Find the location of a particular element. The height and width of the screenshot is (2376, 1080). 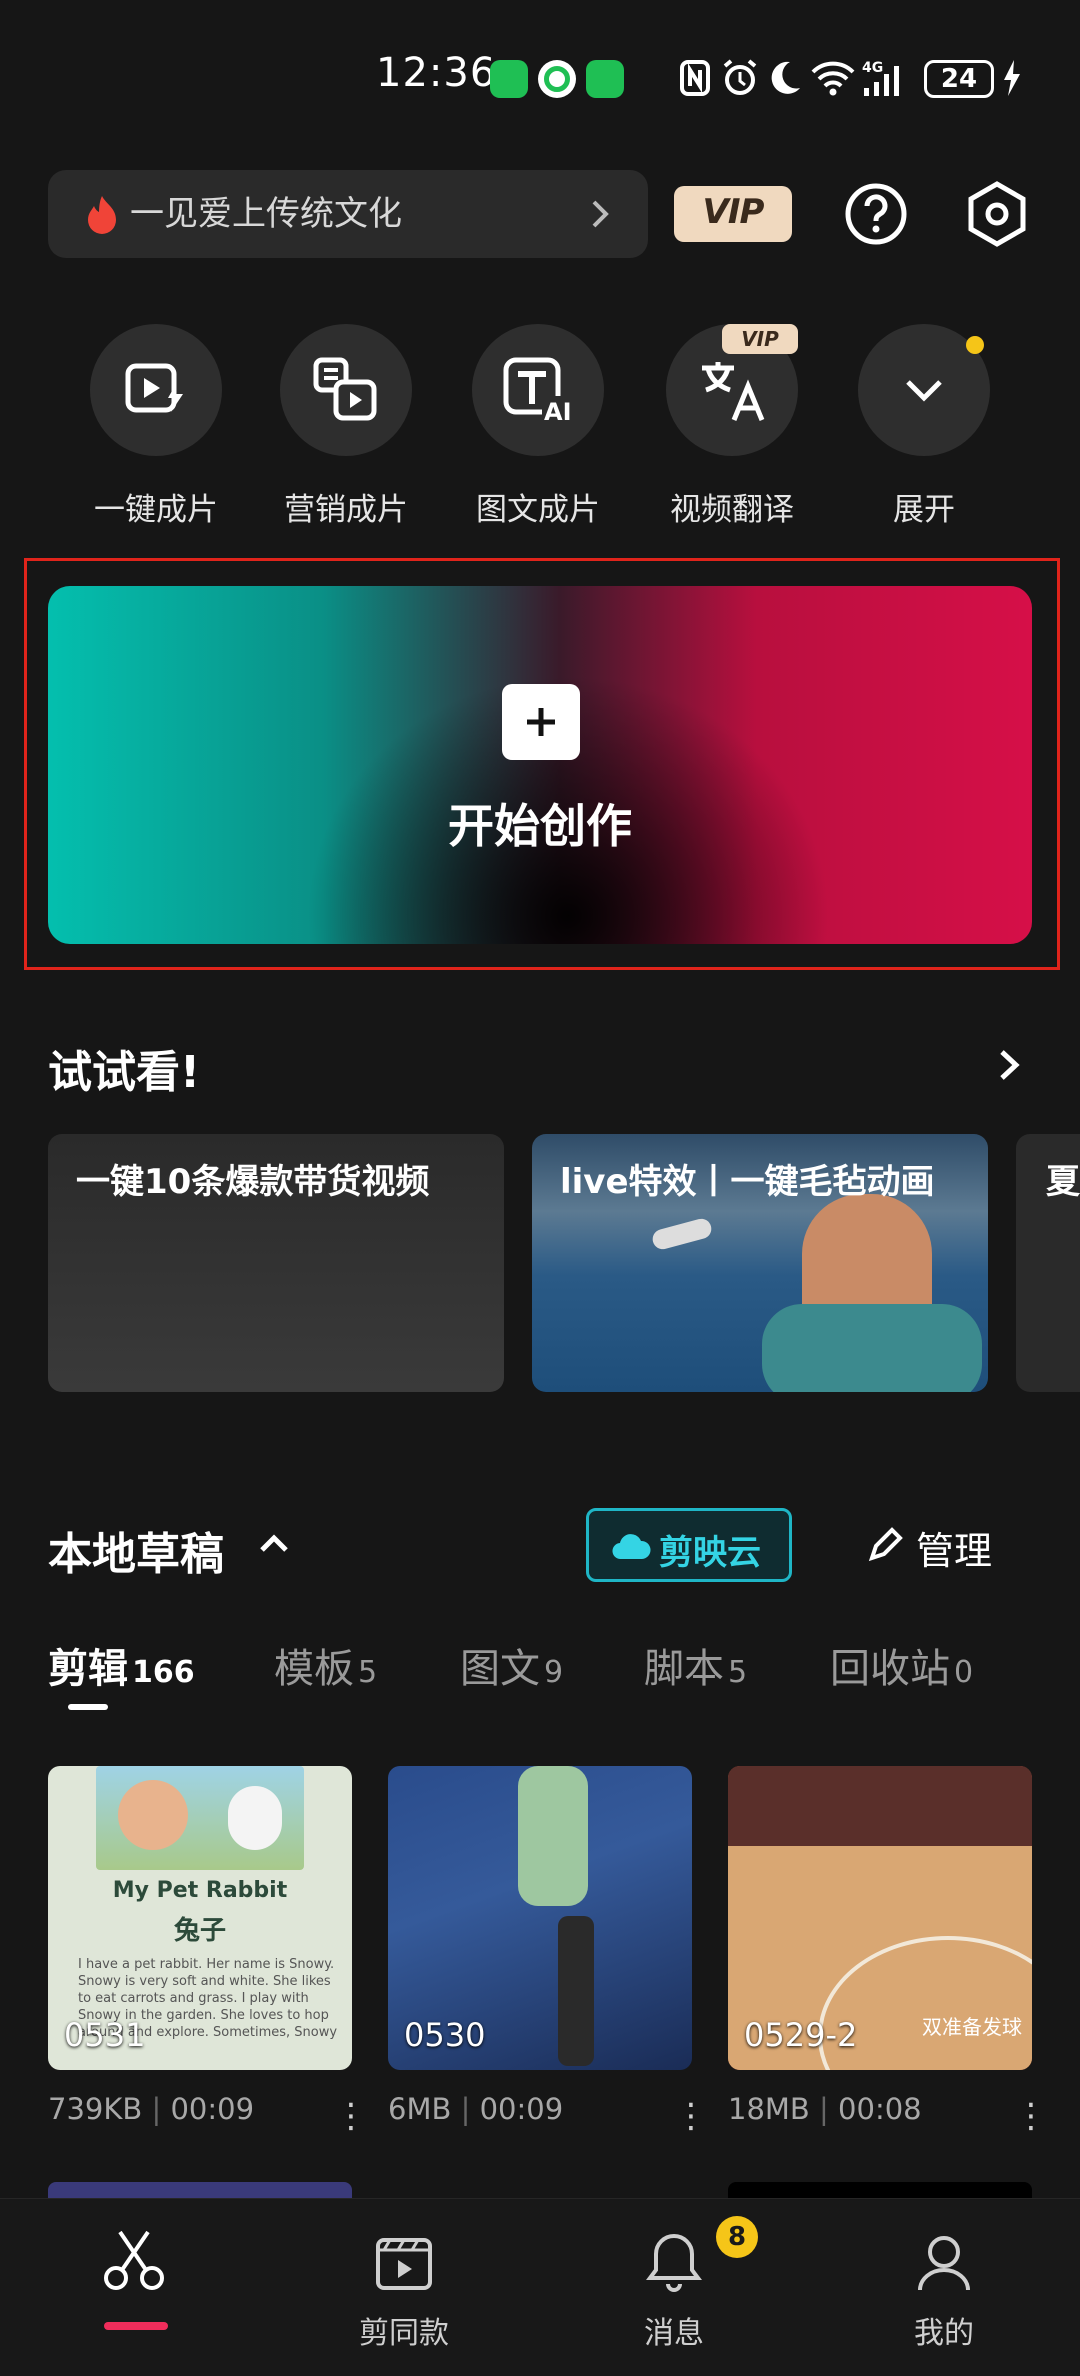

tab-recycle-bin: 回收站 0 is located at coordinates (901, 1665).